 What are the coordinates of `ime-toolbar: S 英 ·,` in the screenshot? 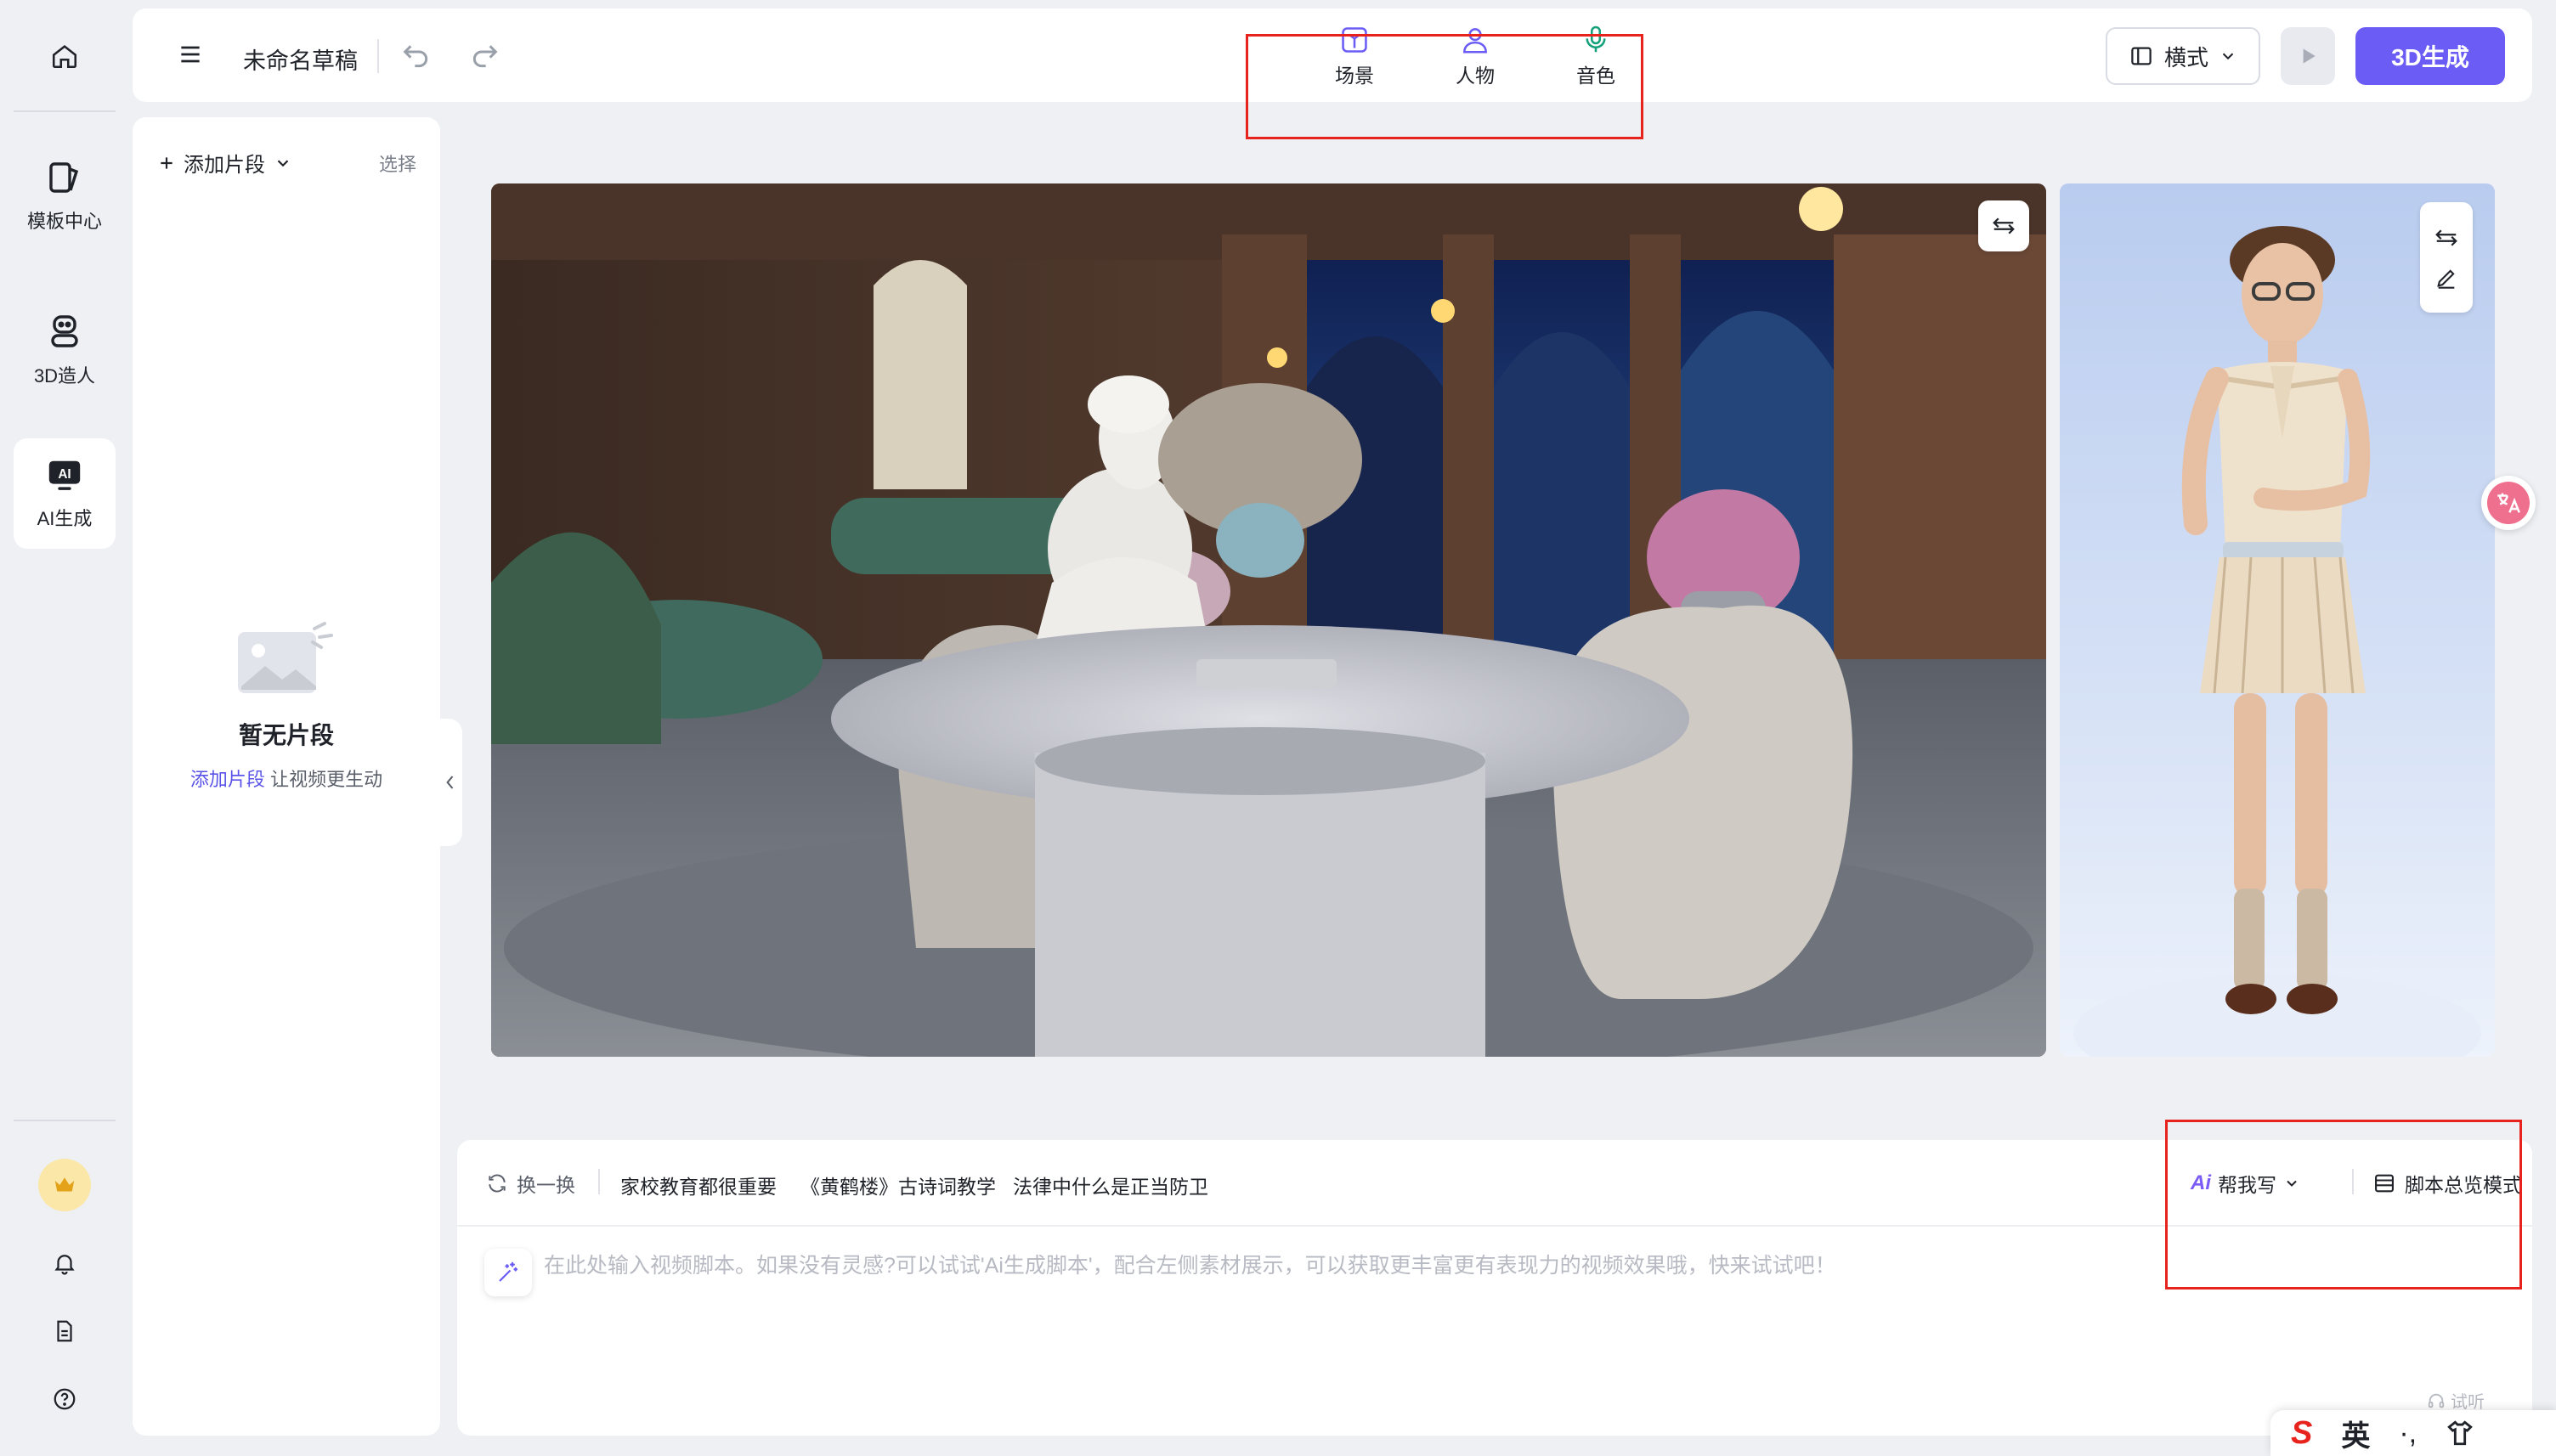 It's located at (2413, 1433).